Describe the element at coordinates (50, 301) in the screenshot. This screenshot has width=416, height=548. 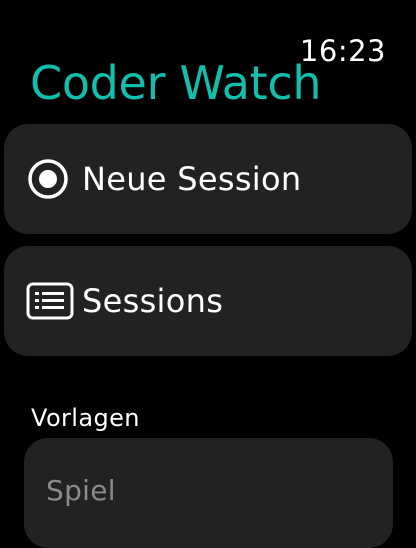
I see `list-icon` at that location.